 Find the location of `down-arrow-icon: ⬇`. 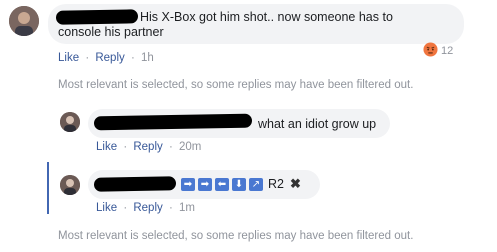

down-arrow-icon: ⬇ is located at coordinates (239, 184).